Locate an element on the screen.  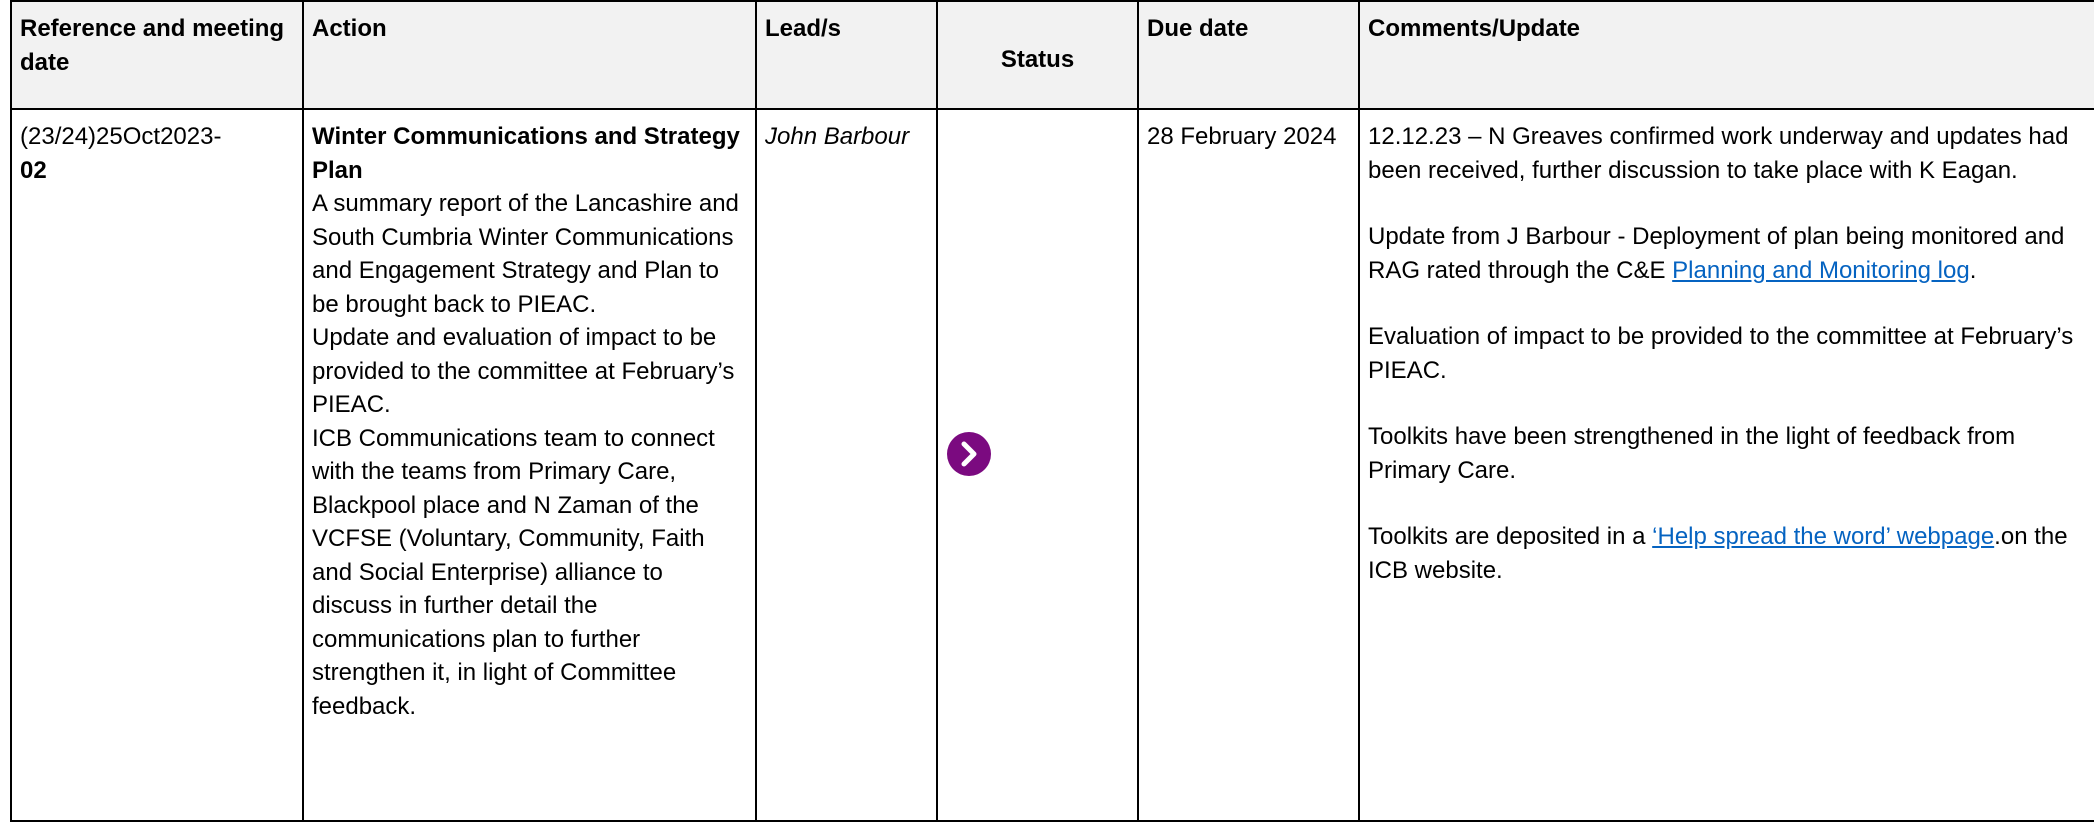
reference-number: 02 is located at coordinates (33, 170).